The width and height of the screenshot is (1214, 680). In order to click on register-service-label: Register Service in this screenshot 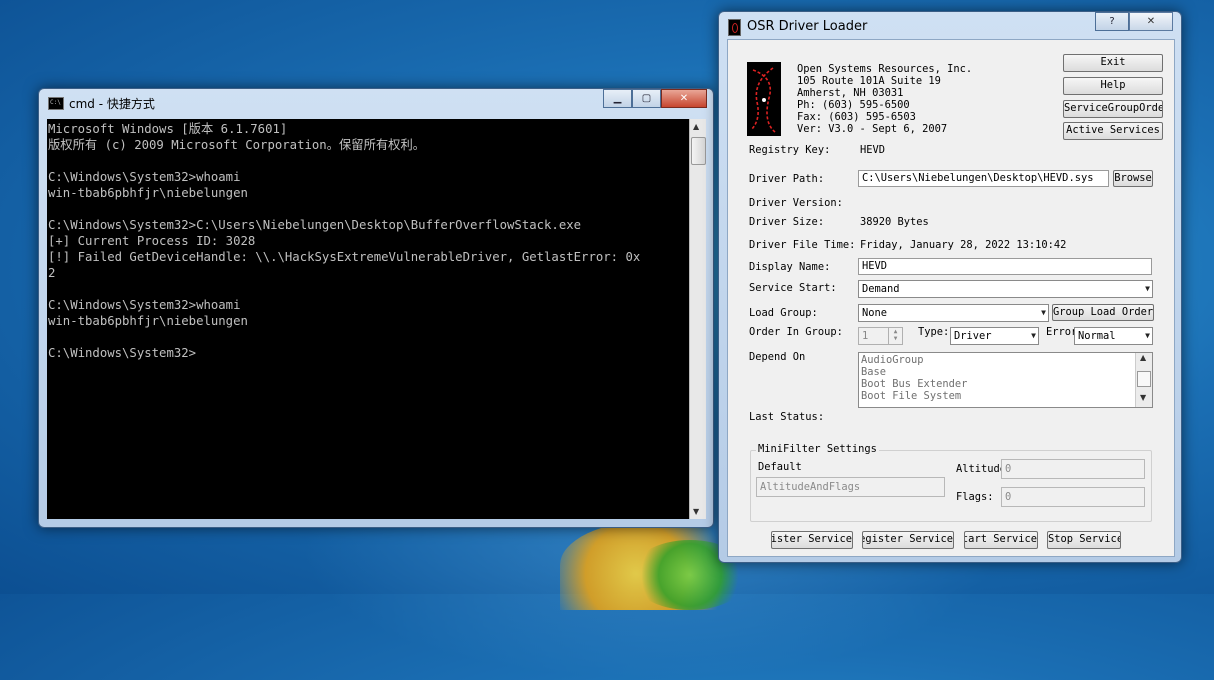, I will do `click(811, 539)`.